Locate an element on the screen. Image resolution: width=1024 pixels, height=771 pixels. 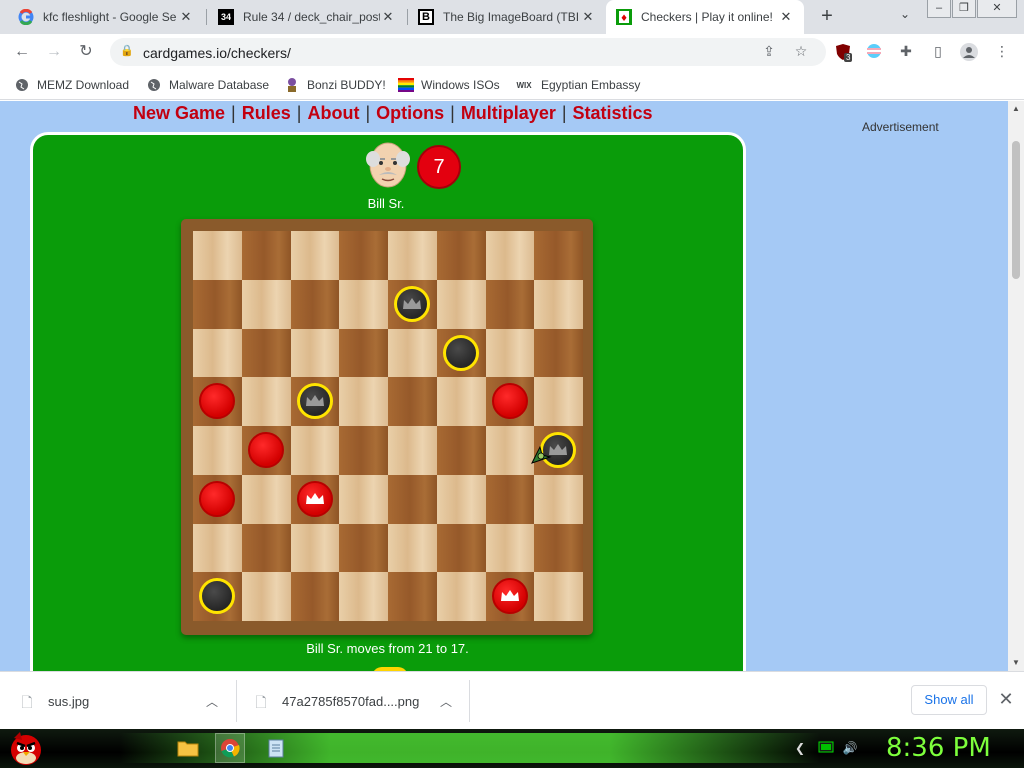
restore-button: ❐ is located at coordinates (964, 9).